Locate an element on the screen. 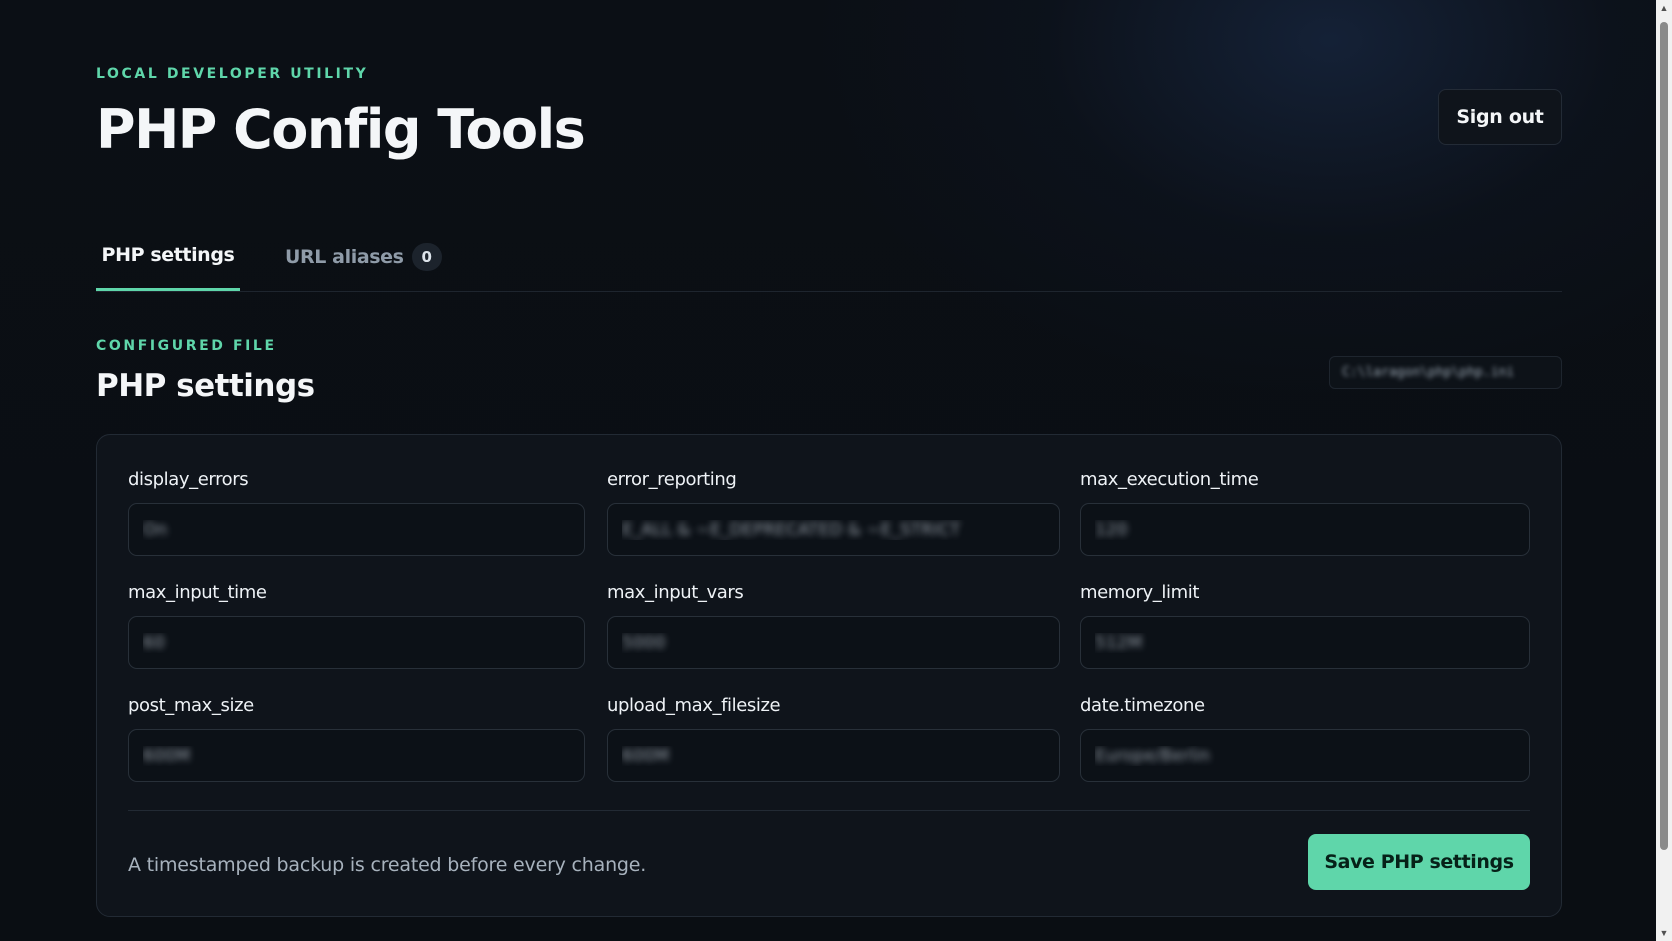 The height and width of the screenshot is (941, 1672). field-label: display_errors is located at coordinates (188, 479).